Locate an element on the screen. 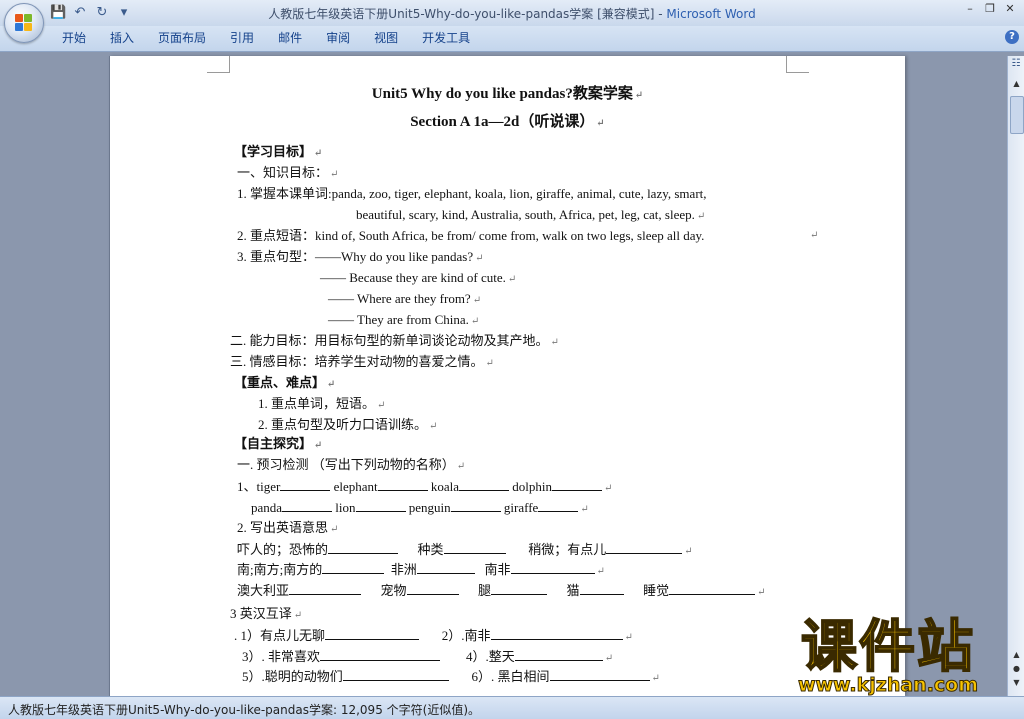 The image size is (1024, 719). office-button is located at coordinates (24, 23).